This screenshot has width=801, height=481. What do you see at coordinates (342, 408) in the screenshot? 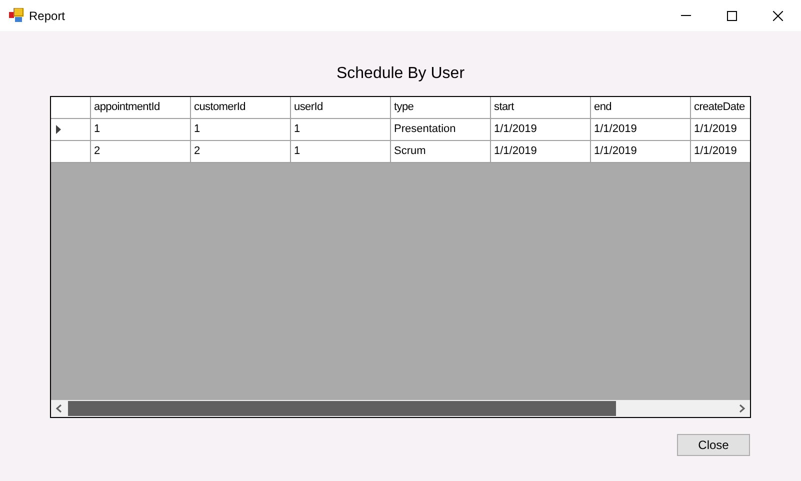
I see `scrollbar-thumb` at bounding box center [342, 408].